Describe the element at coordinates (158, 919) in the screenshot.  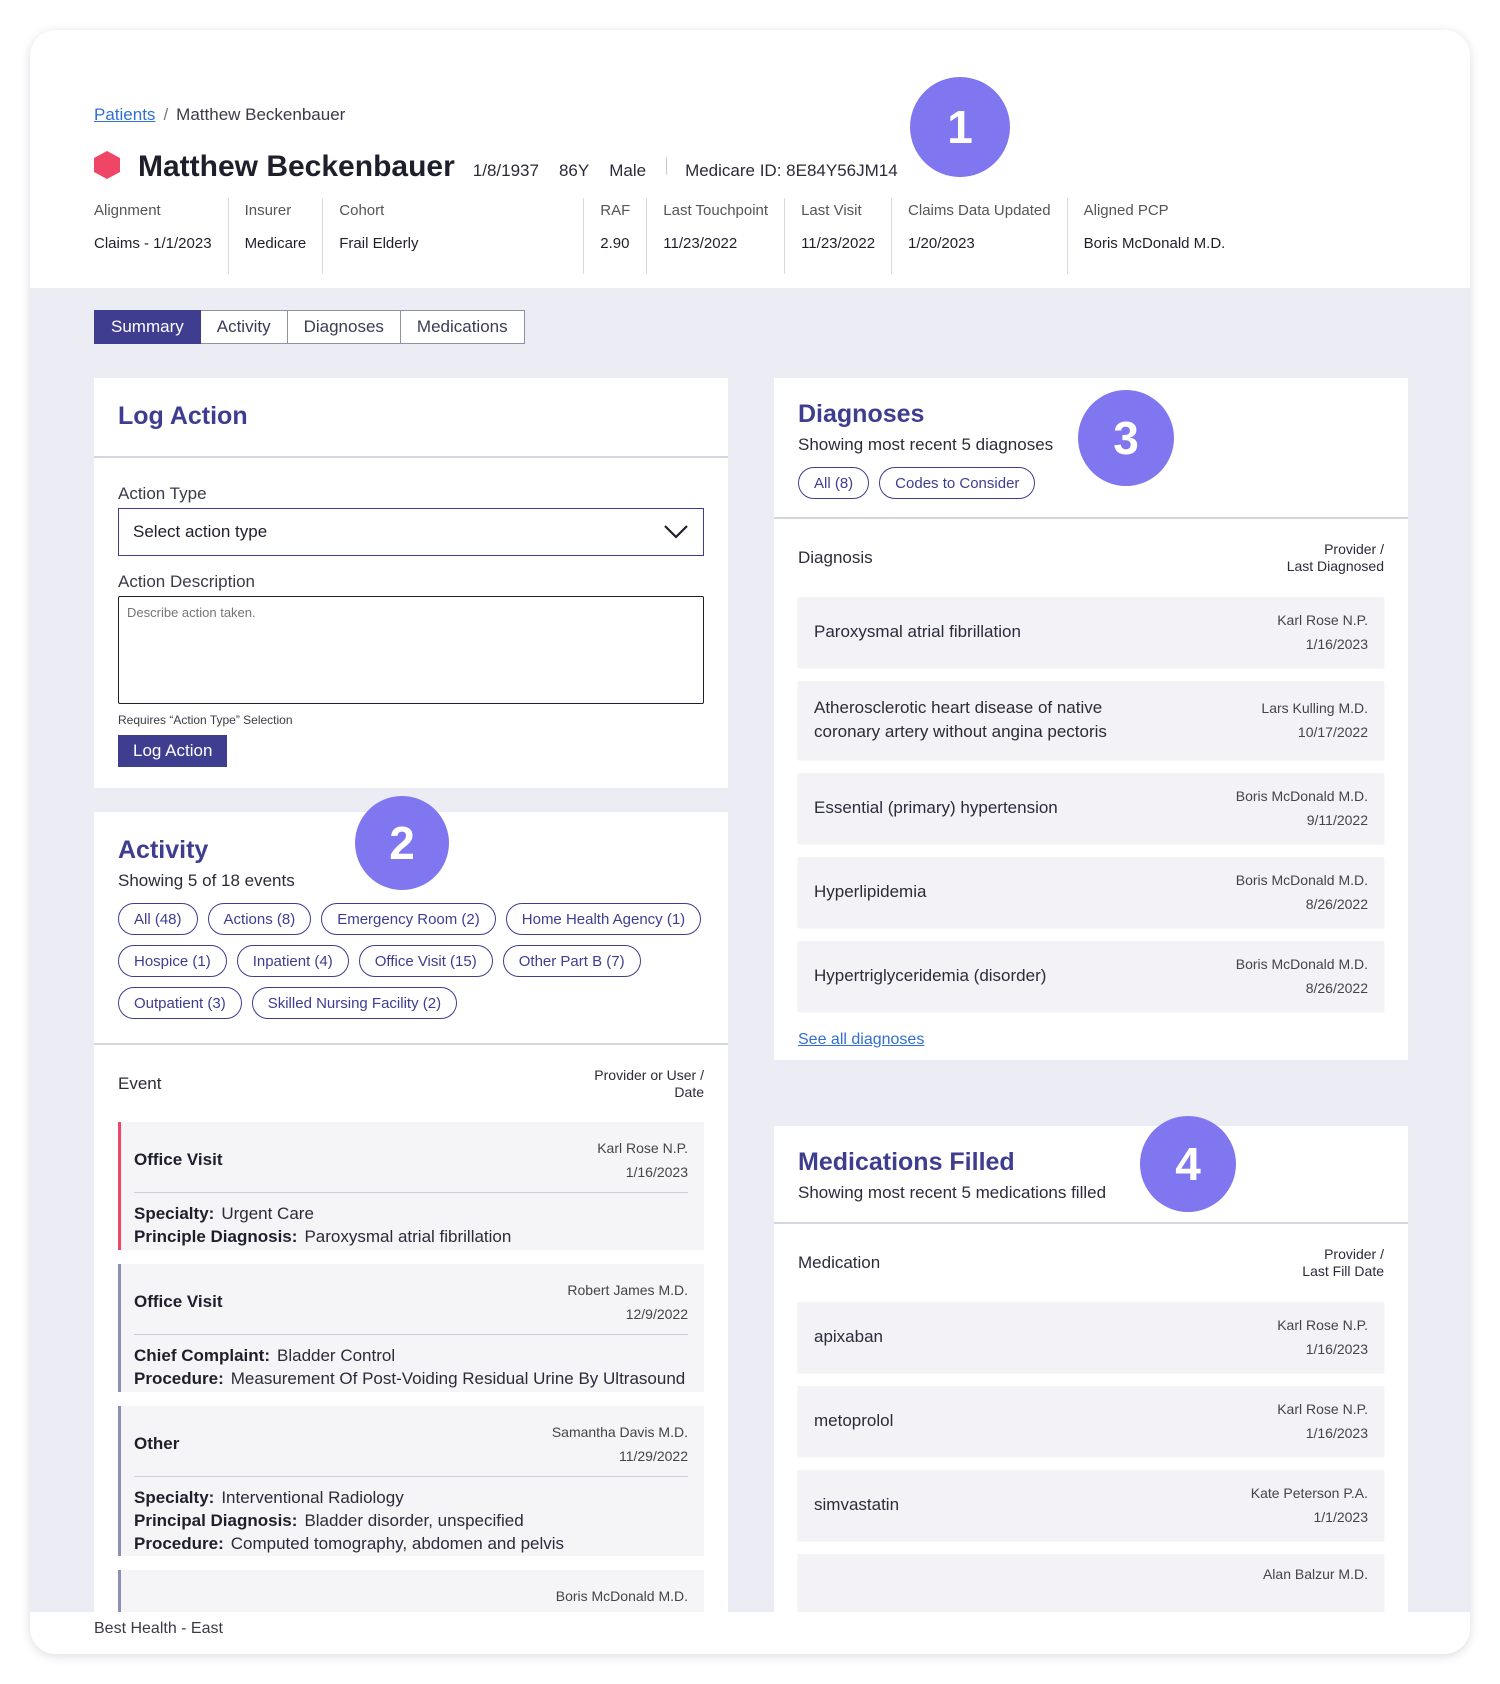
I see `filter-all: All (48)` at that location.